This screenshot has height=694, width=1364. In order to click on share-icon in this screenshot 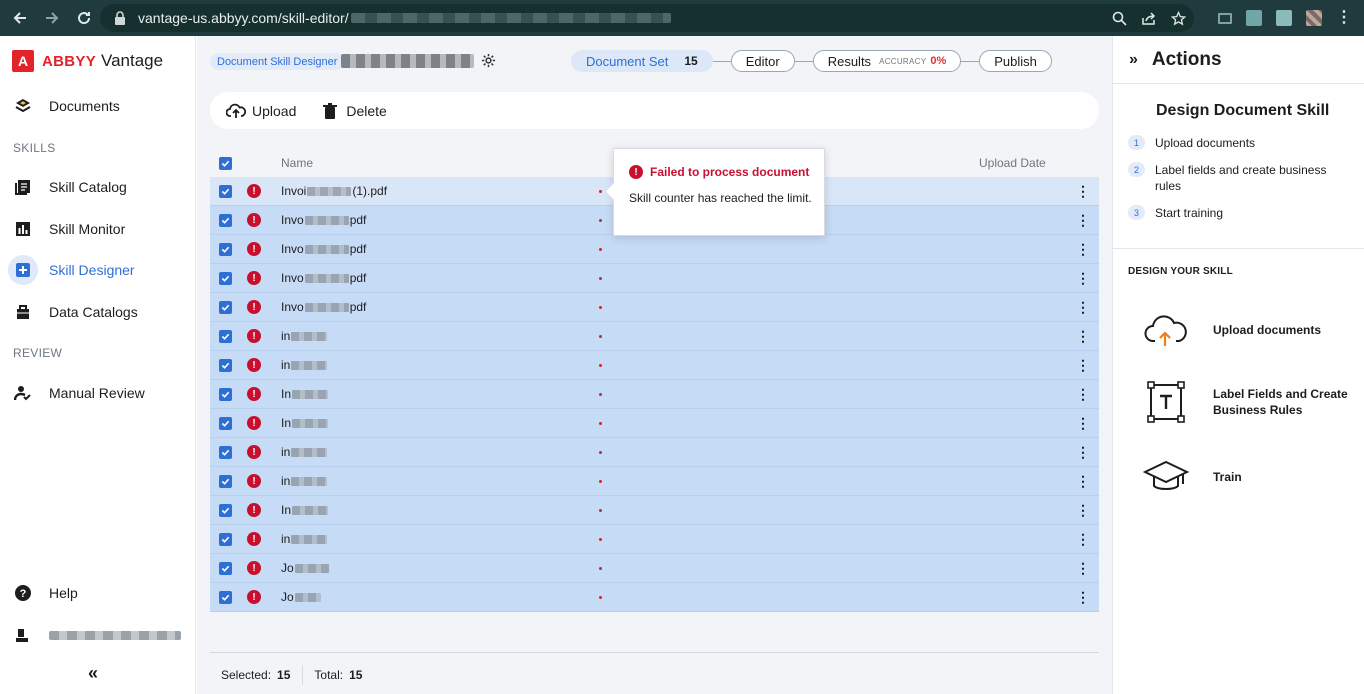, I will do `click(1149, 18)`.